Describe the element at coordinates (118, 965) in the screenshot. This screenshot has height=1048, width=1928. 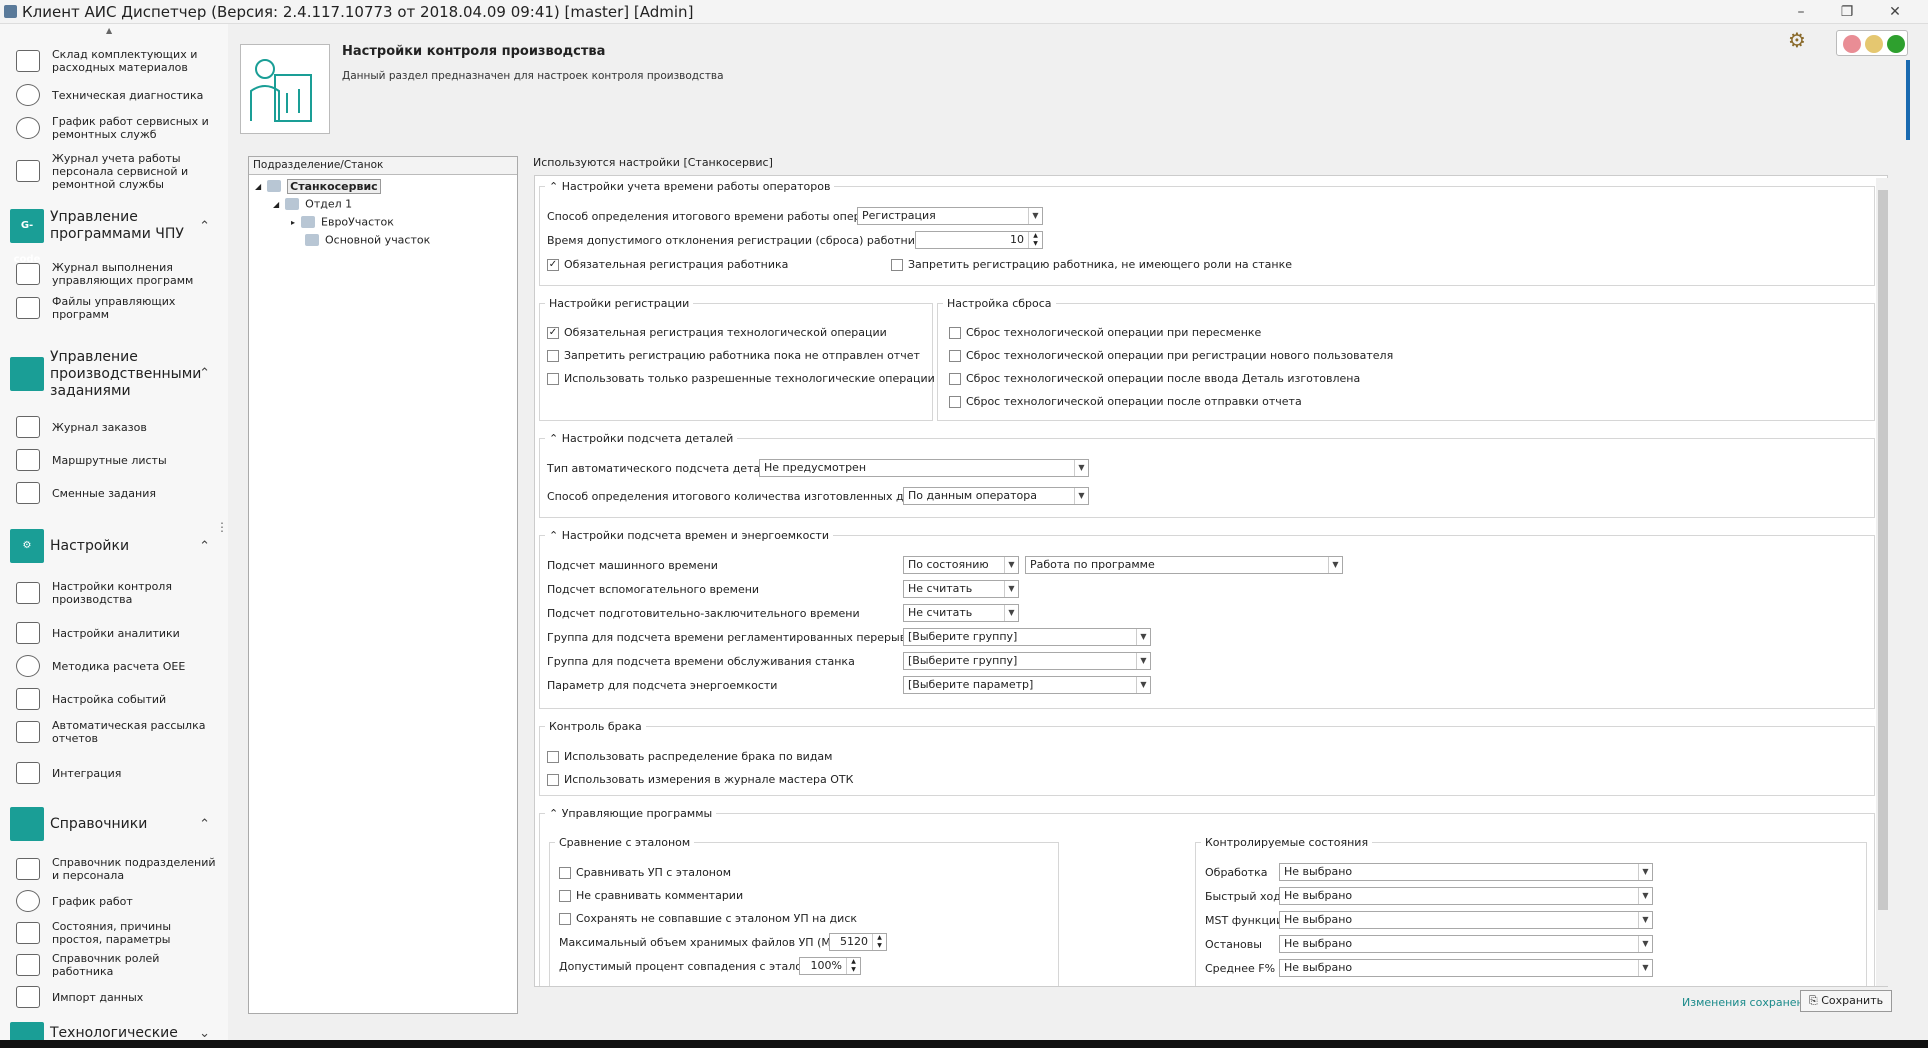
I see `sidebar-item-roles: Справочник ролей работника` at that location.